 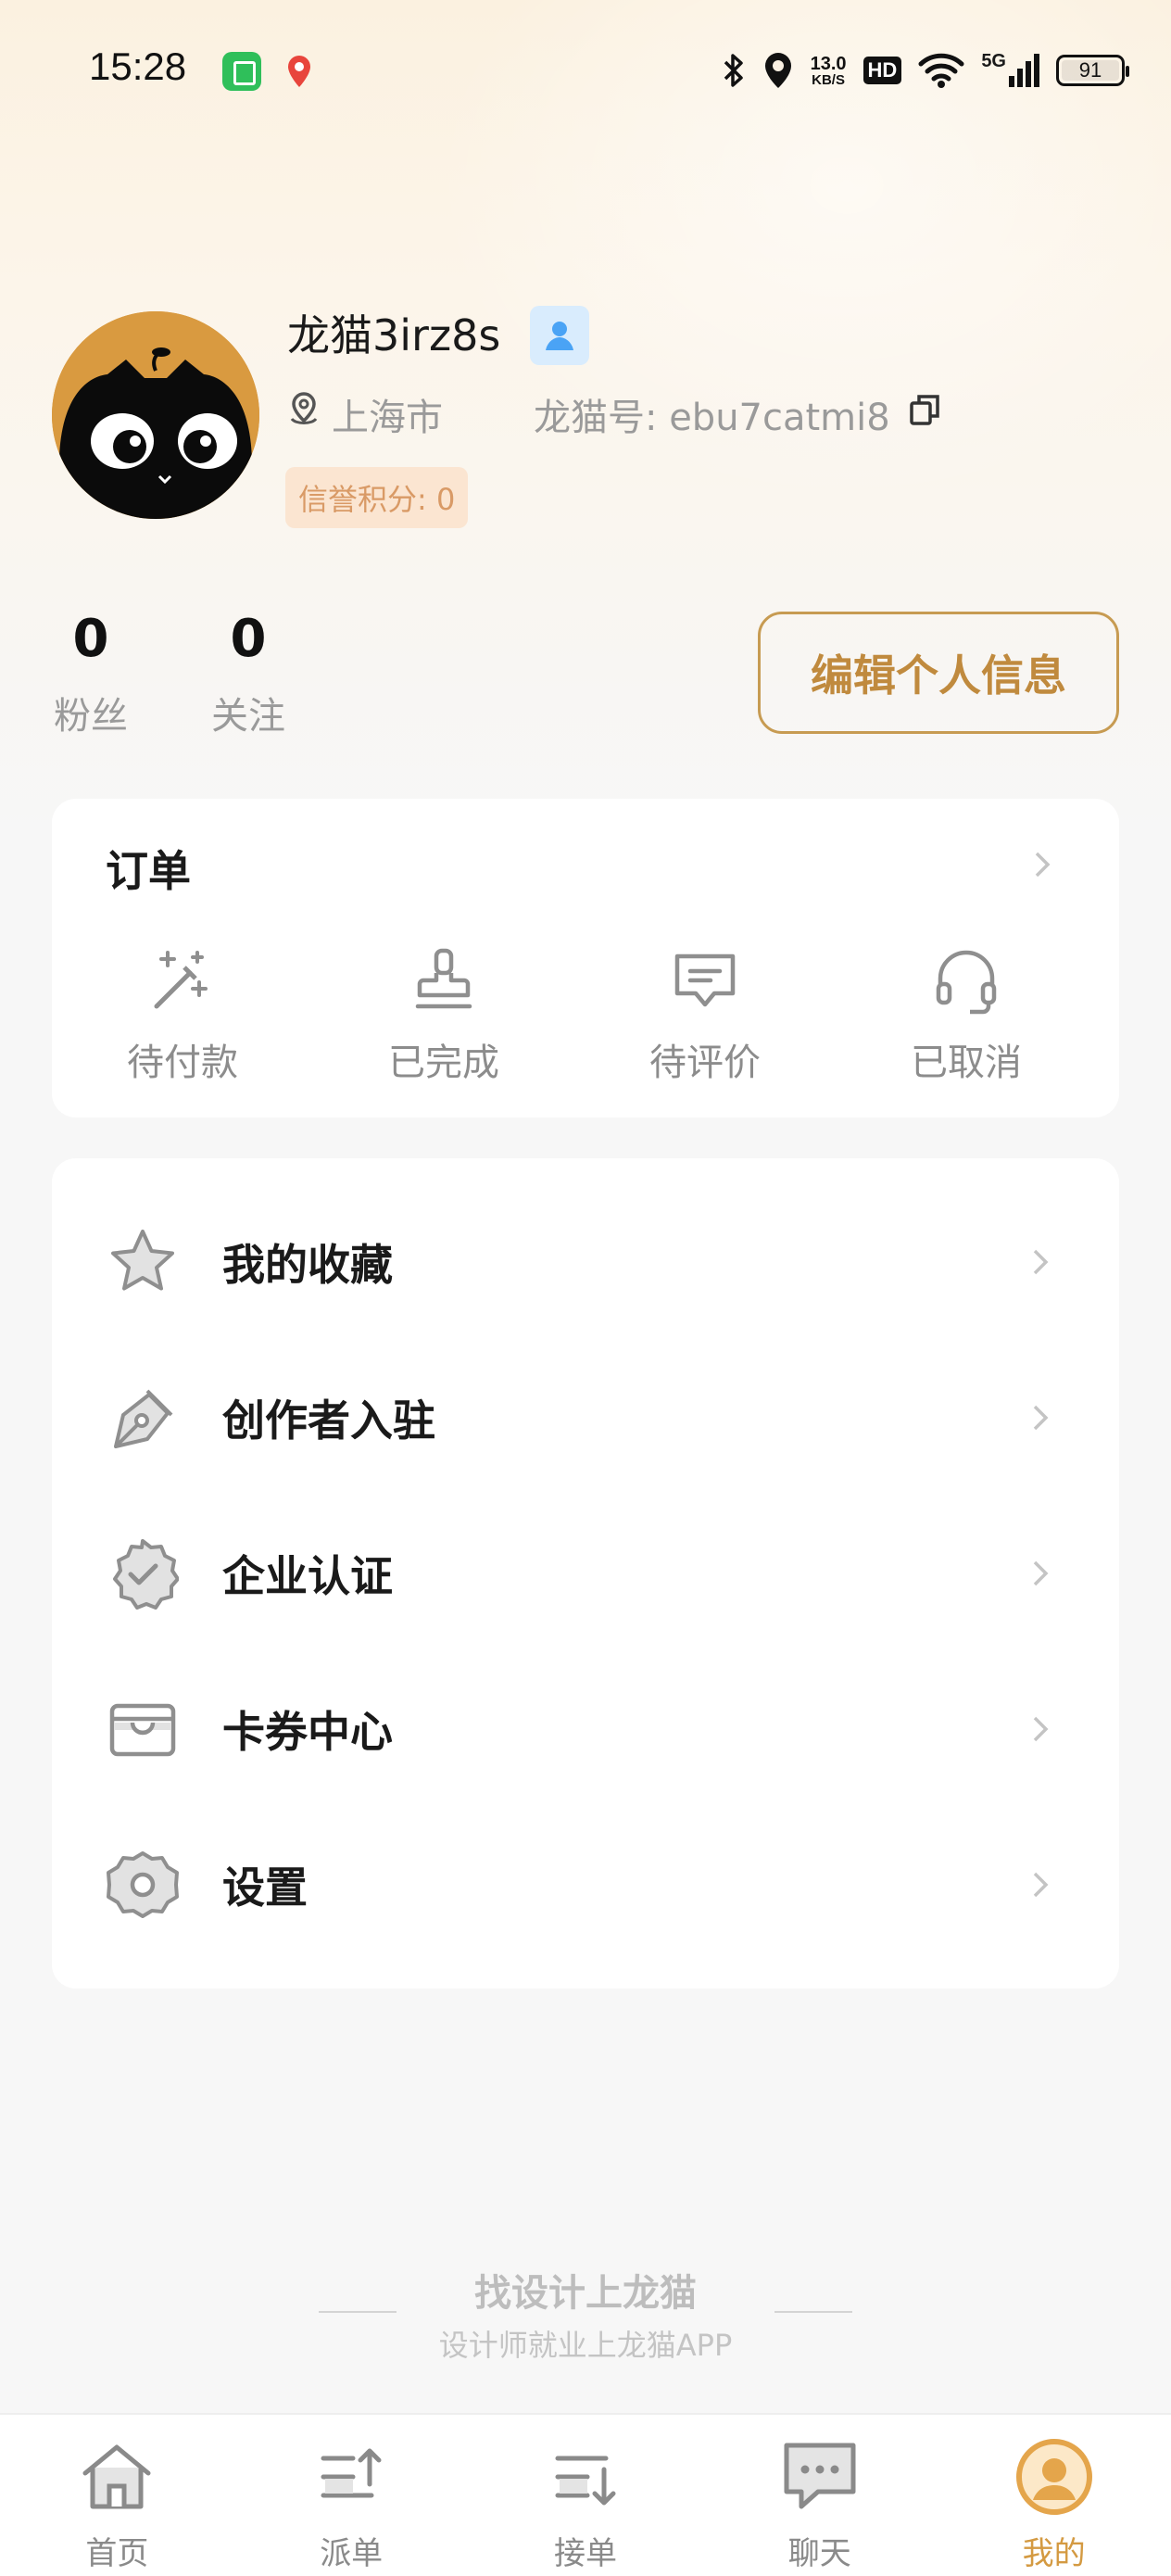 What do you see at coordinates (585, 69) in the screenshot?
I see `status-bar: 15:28 13.0 KB/S HD 5G 91` at bounding box center [585, 69].